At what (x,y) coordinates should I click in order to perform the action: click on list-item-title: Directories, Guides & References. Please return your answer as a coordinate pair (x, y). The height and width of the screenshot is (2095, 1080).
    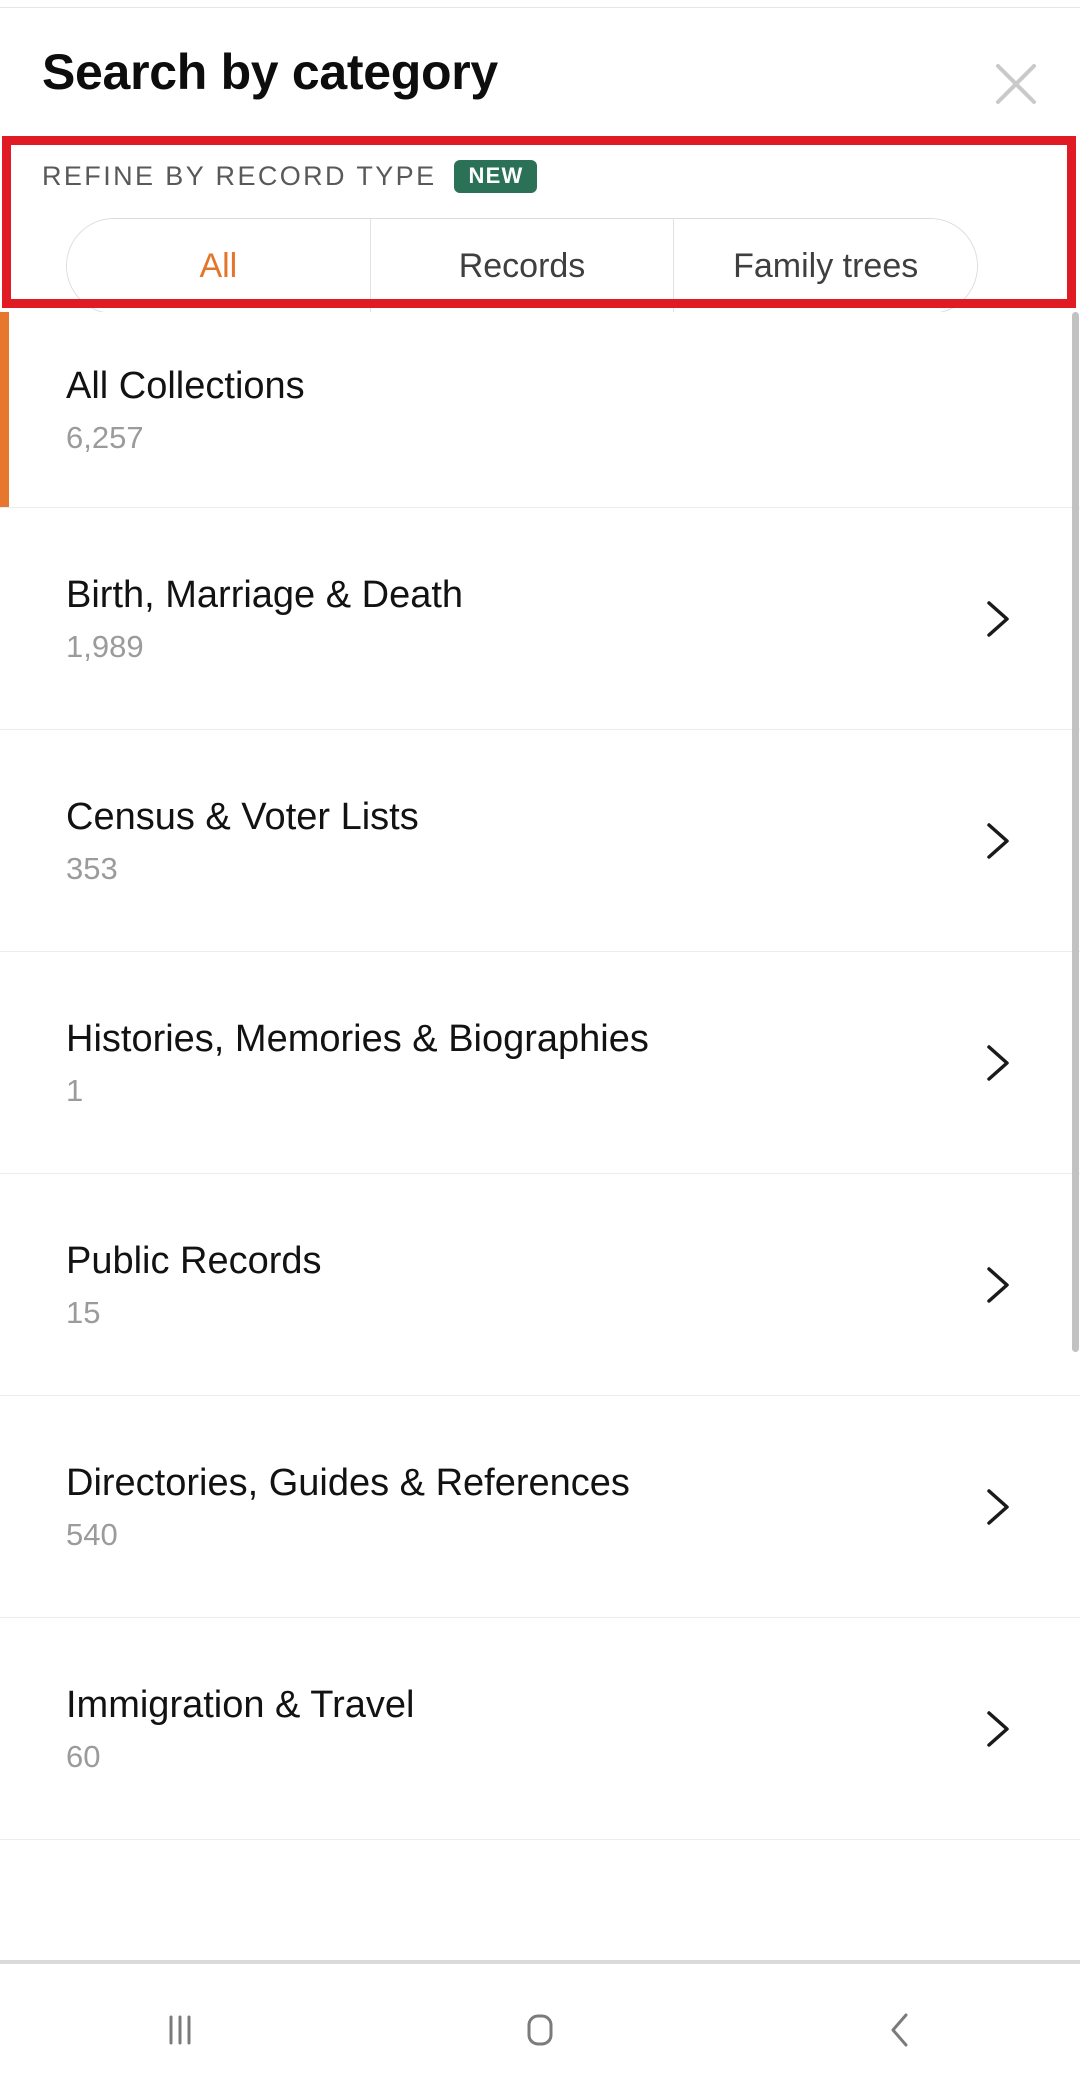
    Looking at the image, I should click on (348, 1483).